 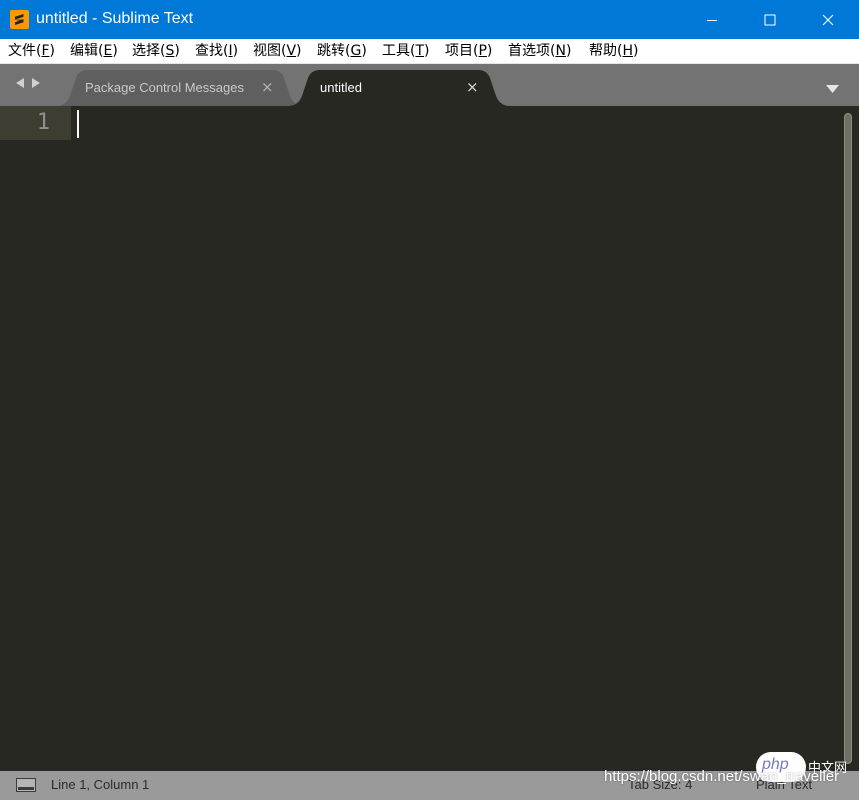 What do you see at coordinates (429, 19) in the screenshot?
I see `title-bar: untitled - Sublime Text` at bounding box center [429, 19].